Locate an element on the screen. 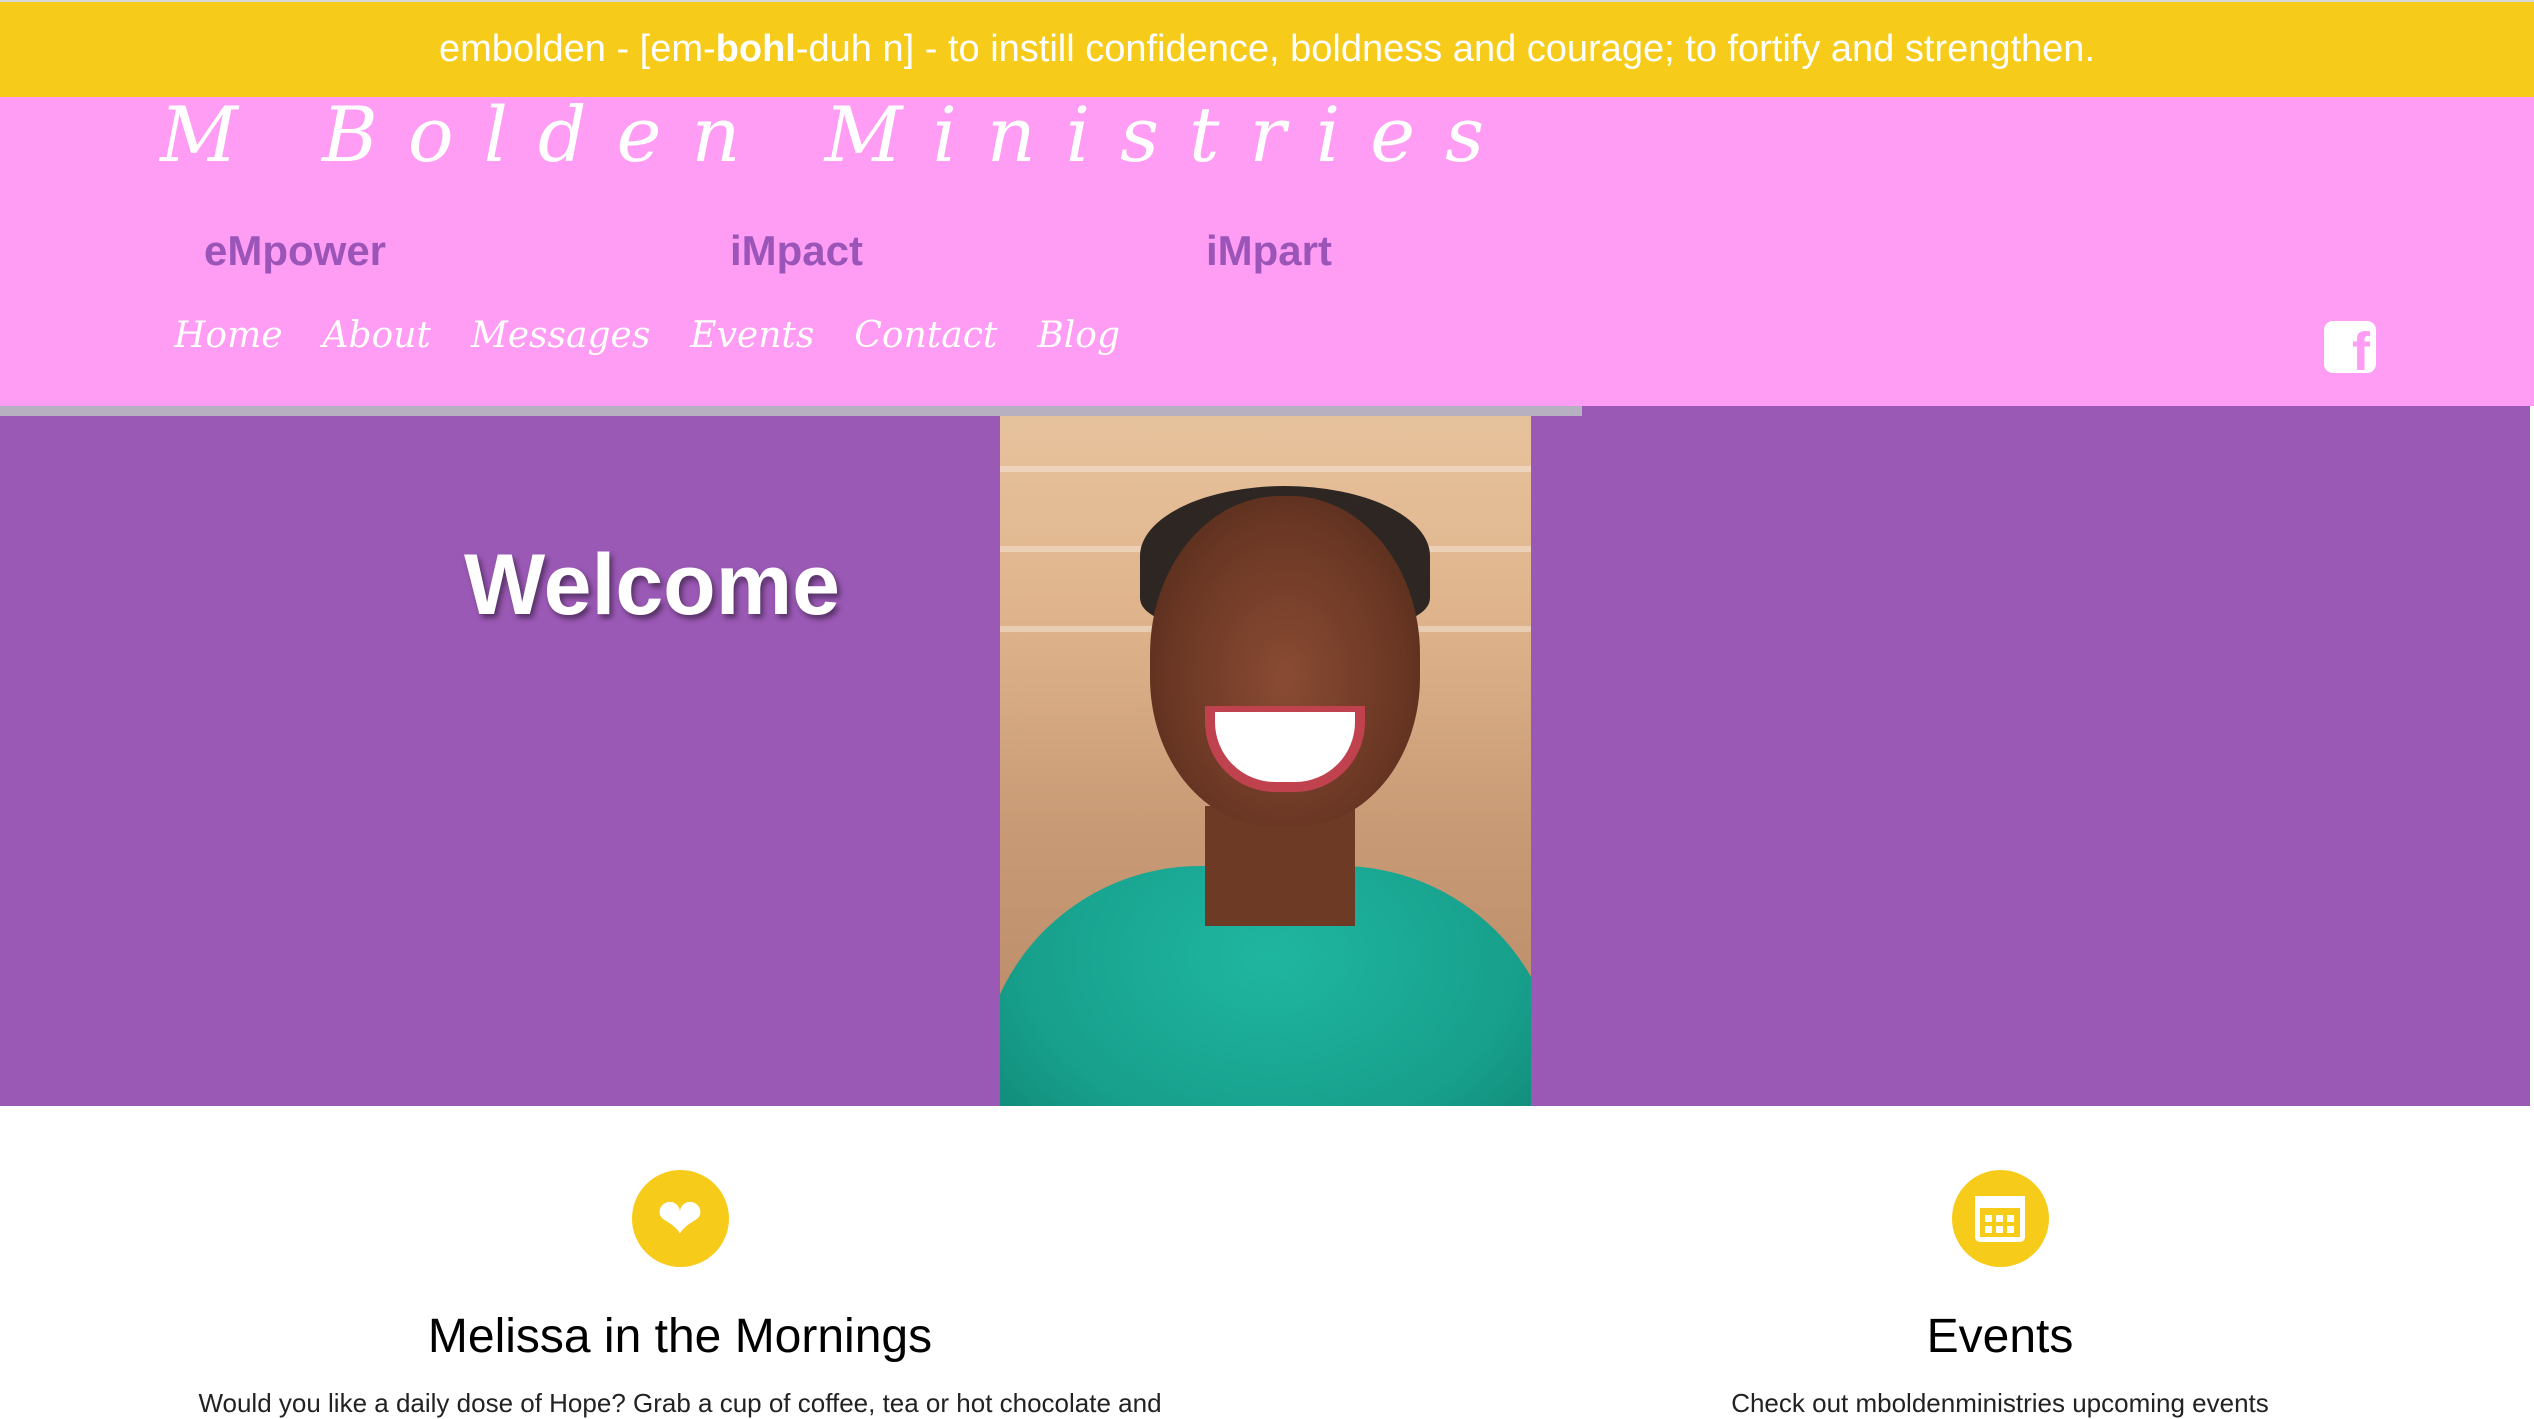 The height and width of the screenshot is (1419, 2534). banner-bold: bohl is located at coordinates (755, 49).